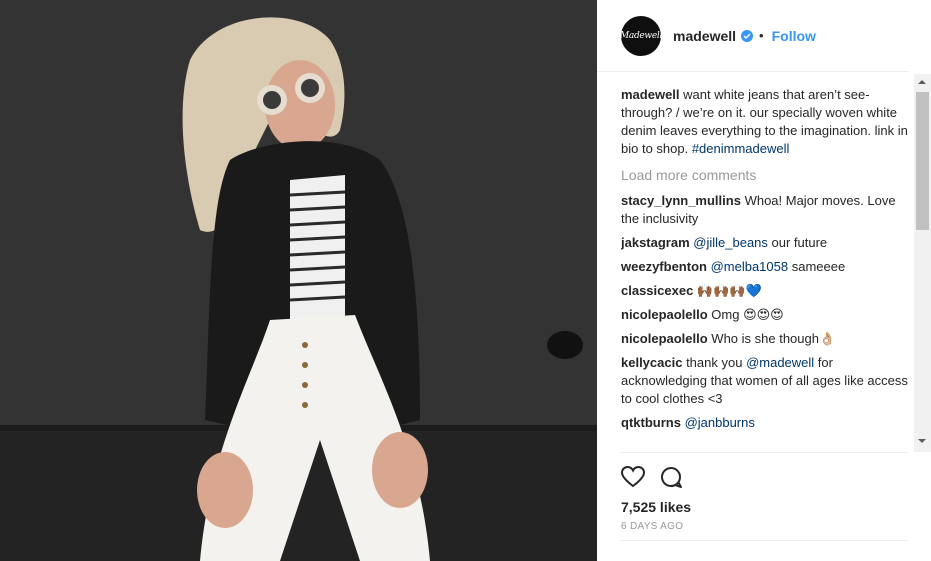 This screenshot has width=931, height=561. Describe the element at coordinates (765, 540) in the screenshot. I see `divider` at that location.